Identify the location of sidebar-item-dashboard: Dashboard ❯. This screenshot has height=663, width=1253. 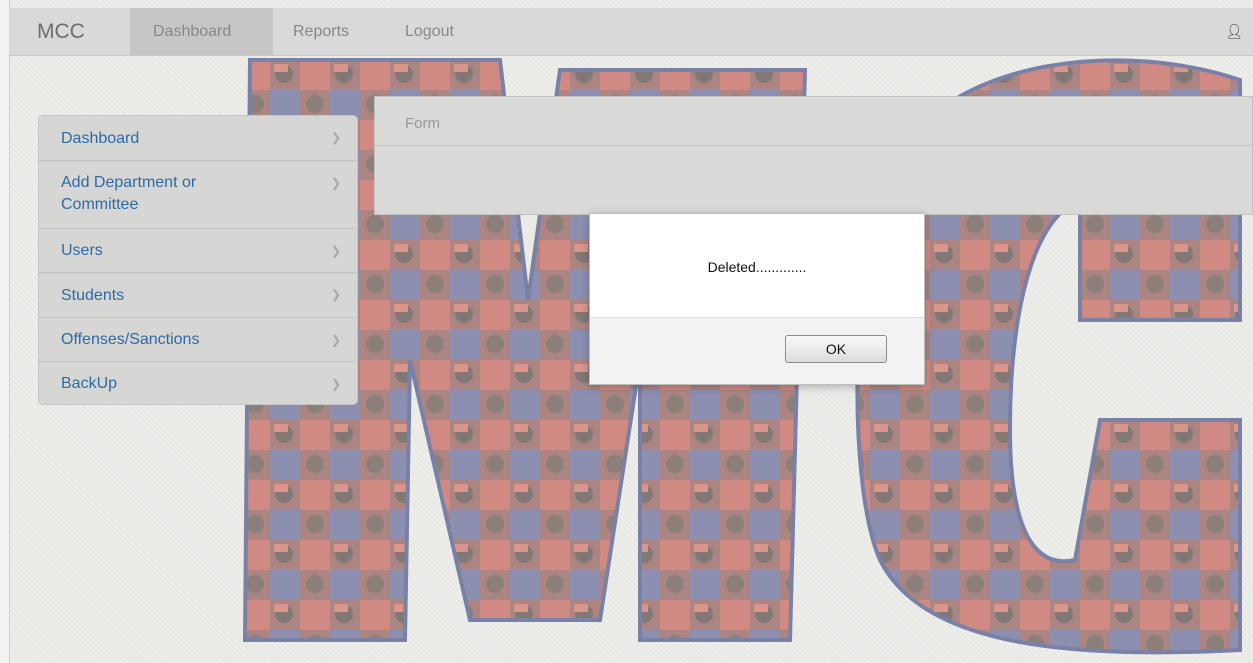
(198, 138).